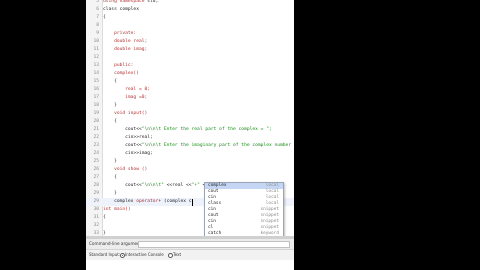 The width and height of the screenshot is (480, 270). I want to click on code-token: void show (), so click(125, 169).